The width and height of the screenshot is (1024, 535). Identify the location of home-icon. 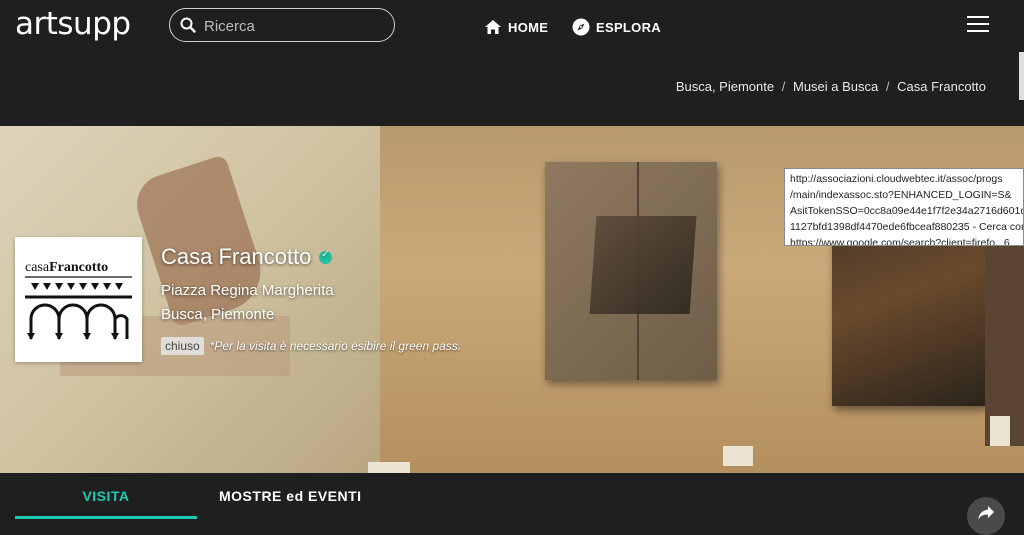
(493, 27).